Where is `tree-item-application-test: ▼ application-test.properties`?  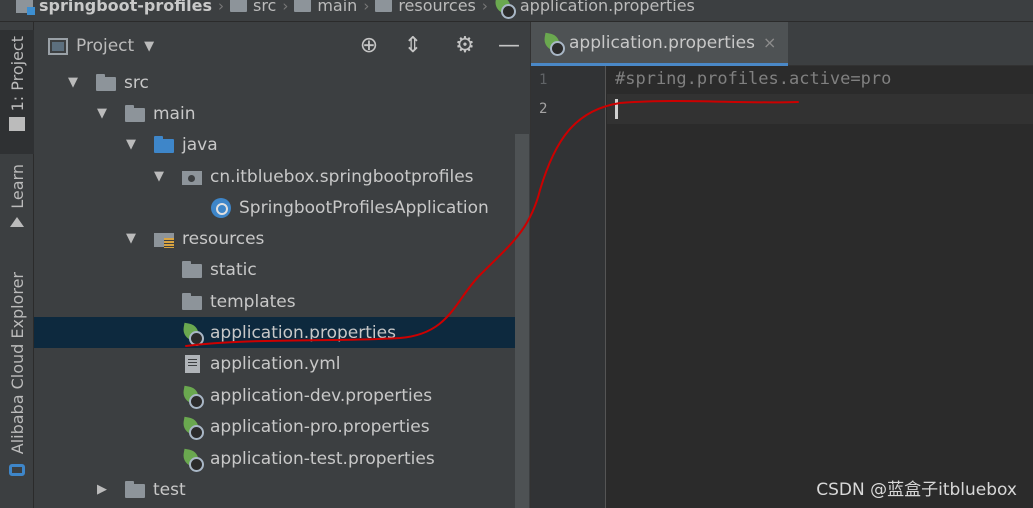
tree-item-application-test: ▼ application-test.properties is located at coordinates (275, 458).